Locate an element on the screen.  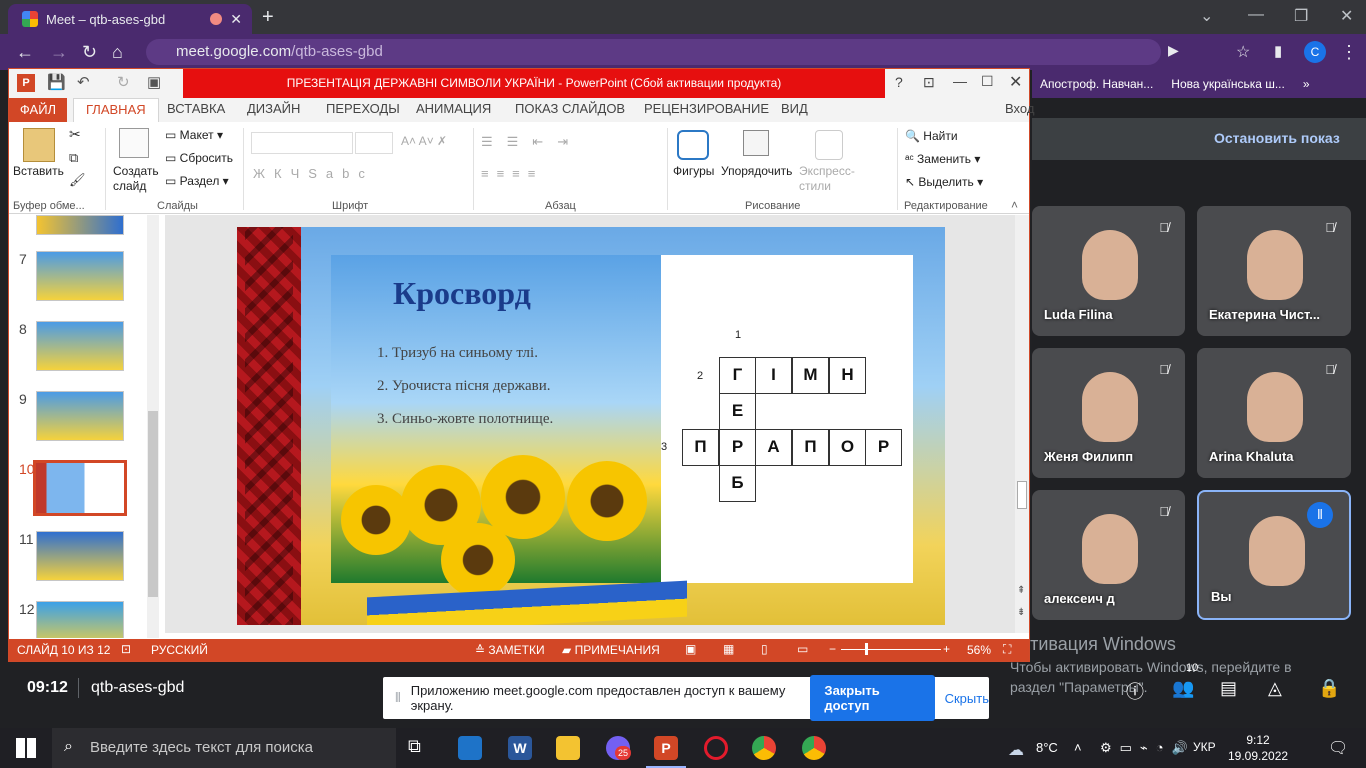
replace-button: ᵃᶜ Заменить ▾ is located at coordinates (942, 159).